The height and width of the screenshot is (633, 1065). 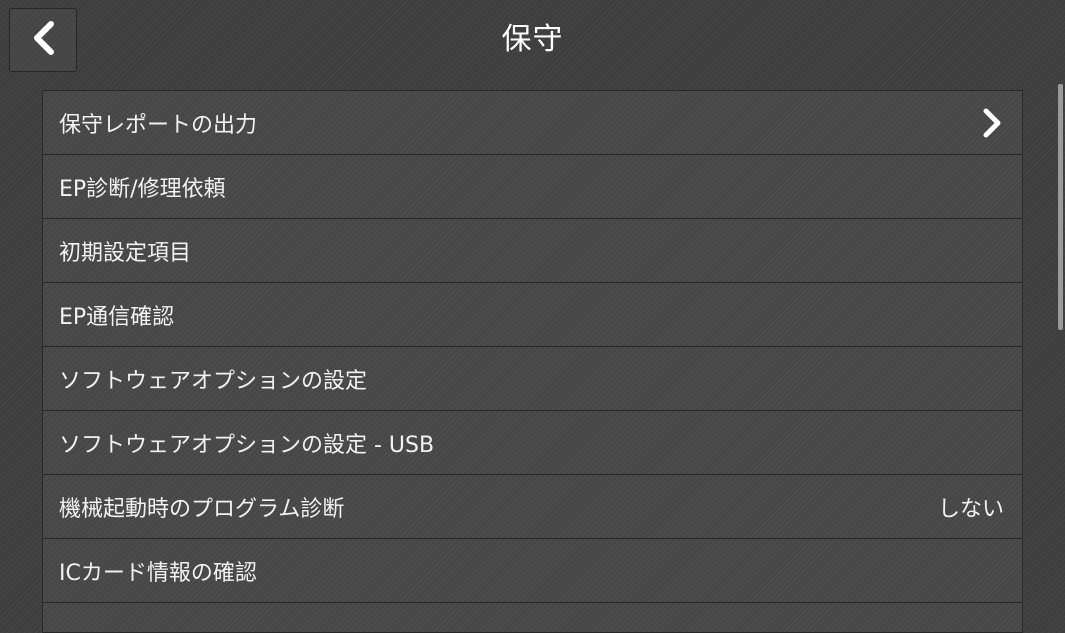 I want to click on scrollbar, so click(x=1060, y=207).